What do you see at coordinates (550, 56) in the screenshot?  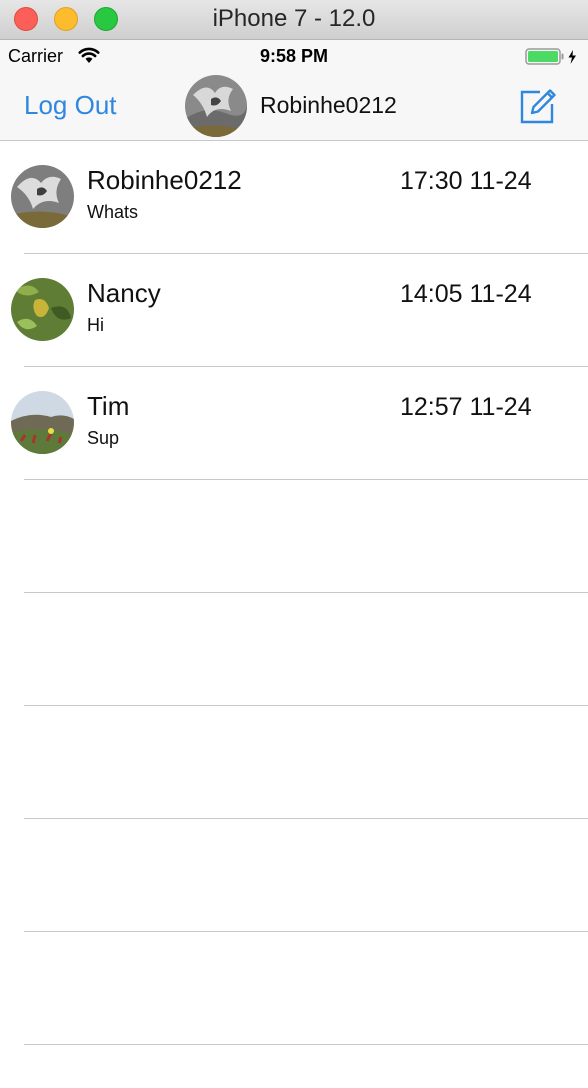 I see `battery-icon` at bounding box center [550, 56].